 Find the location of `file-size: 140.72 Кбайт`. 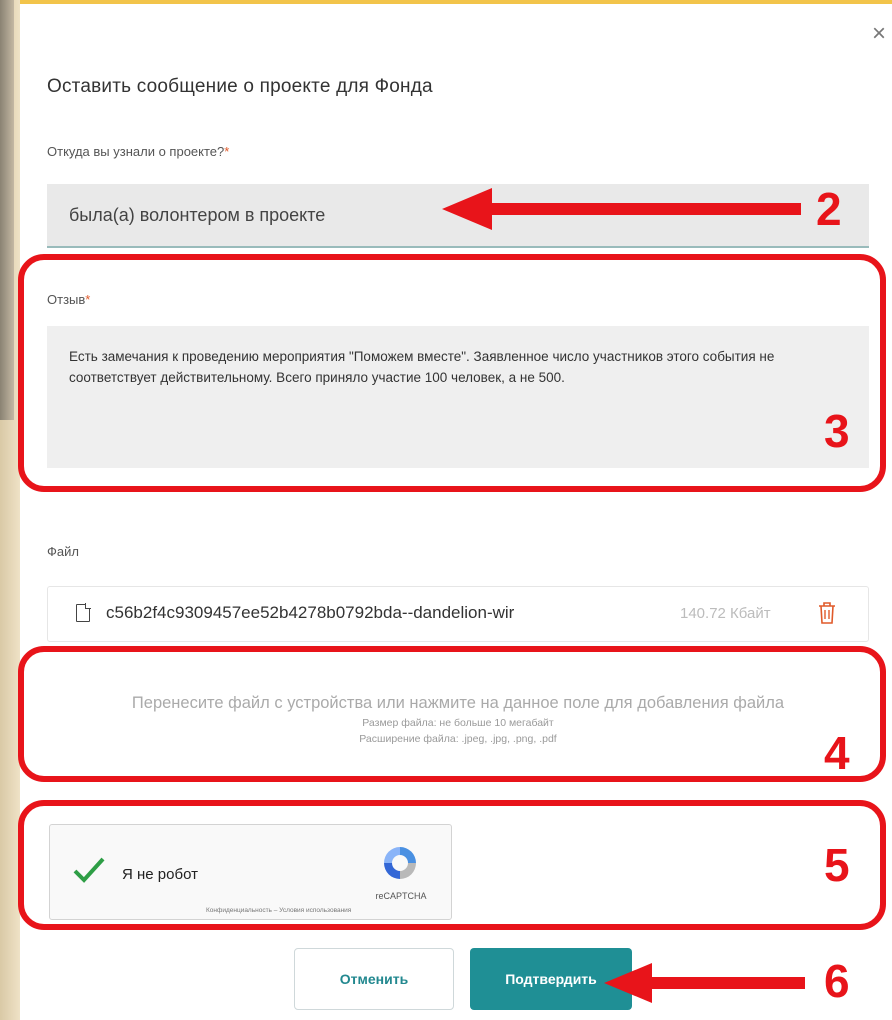

file-size: 140.72 Кбайт is located at coordinates (725, 613).